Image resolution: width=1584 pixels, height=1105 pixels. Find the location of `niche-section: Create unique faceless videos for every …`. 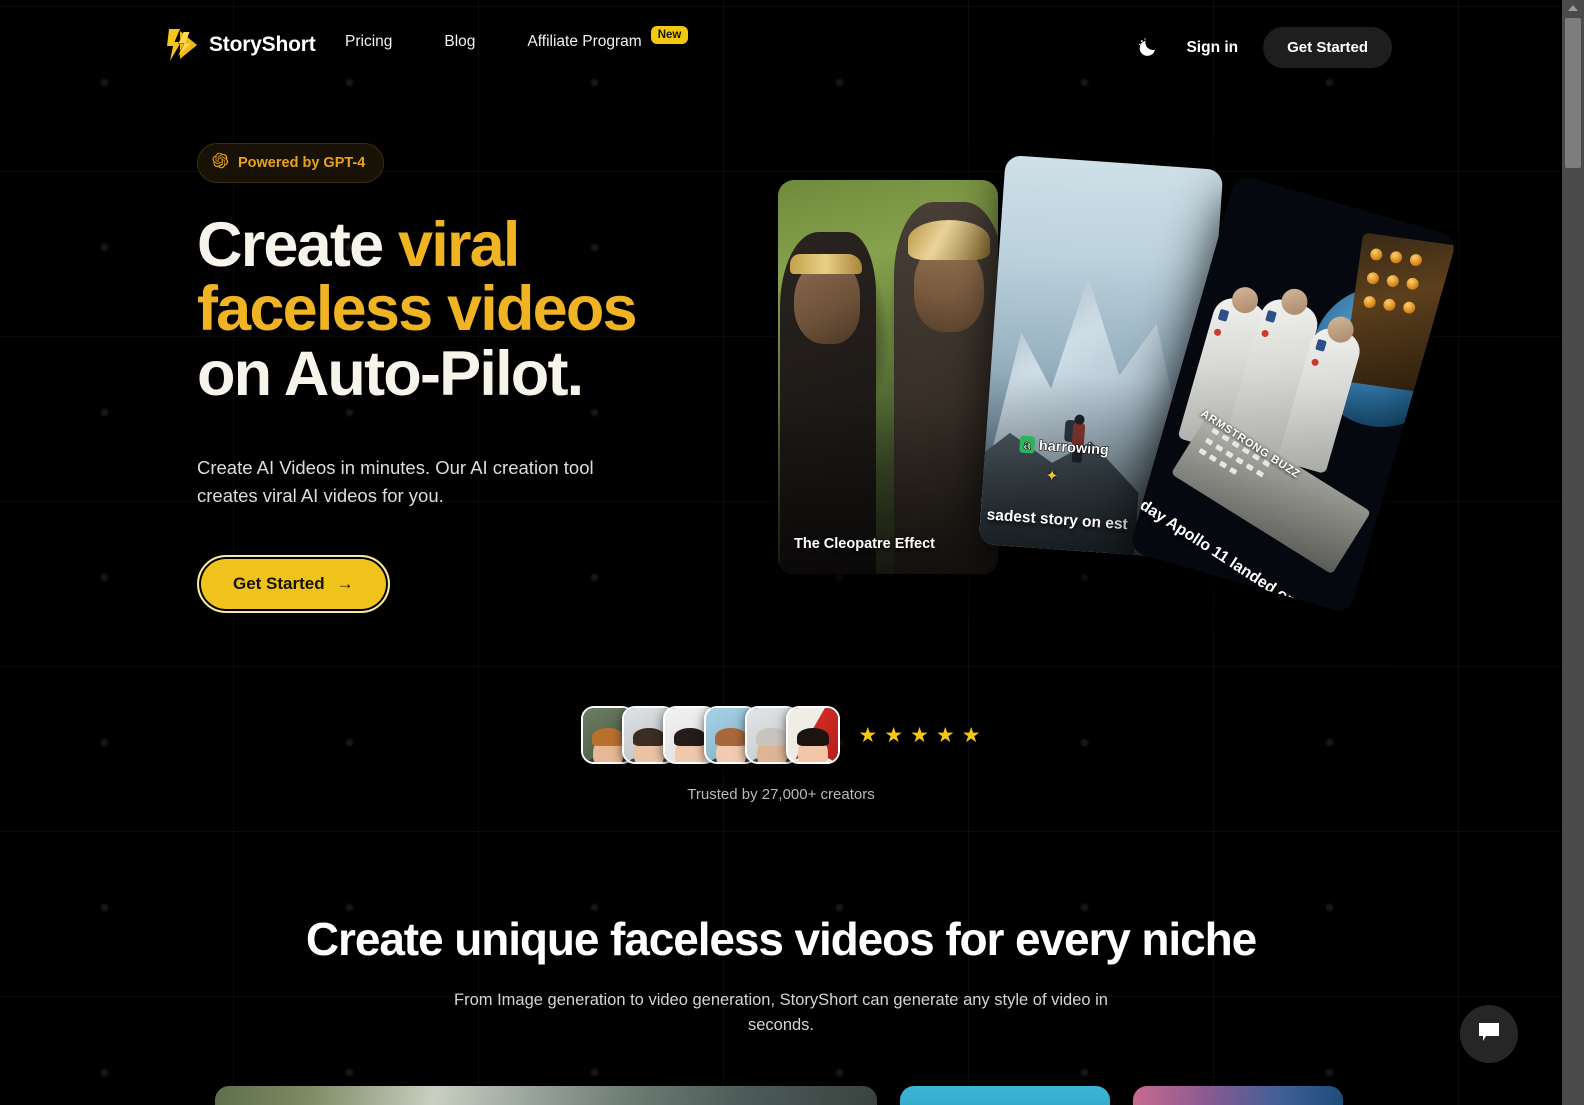

niche-section: Create unique faceless videos for every … is located at coordinates (781, 975).